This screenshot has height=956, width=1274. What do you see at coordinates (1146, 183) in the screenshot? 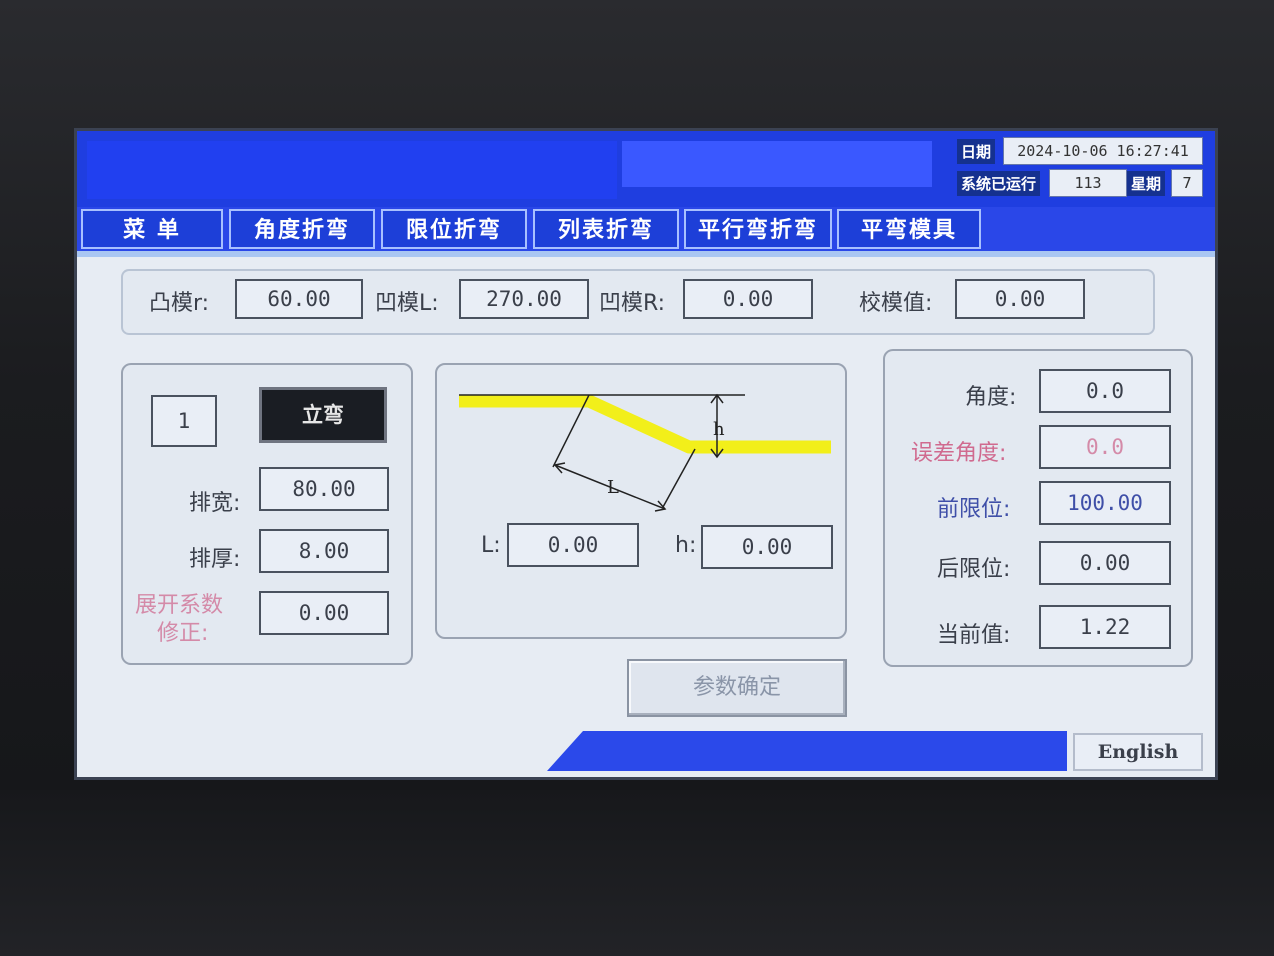
I see `weekday-label: 星期` at bounding box center [1146, 183].